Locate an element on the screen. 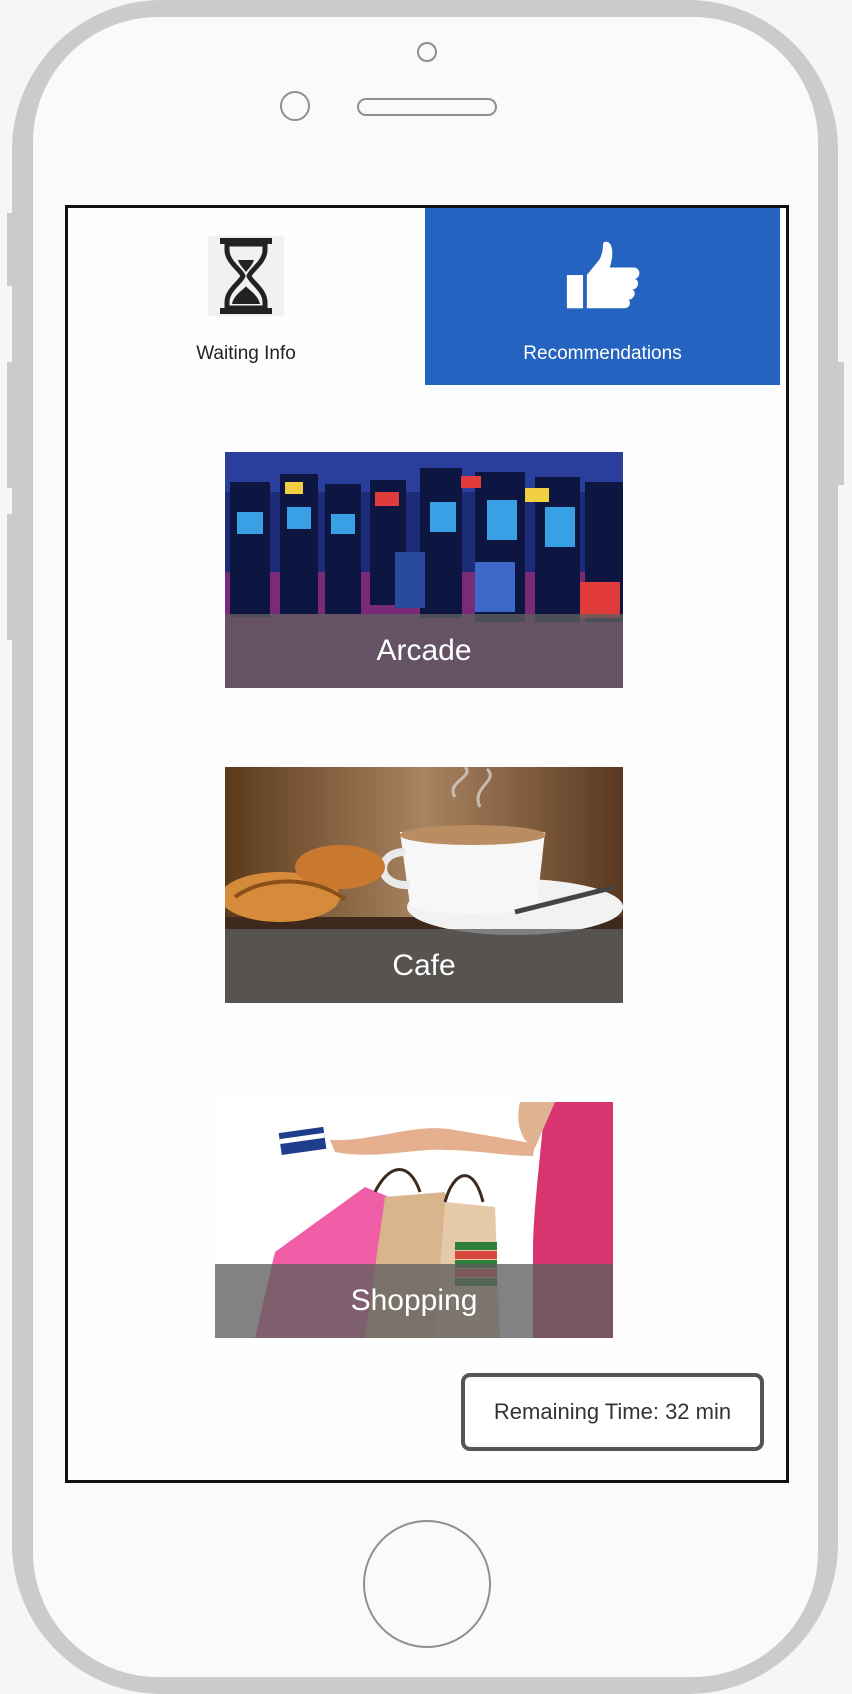 This screenshot has height=1694, width=852. remaining-time-tooltip: Remaining Time: 32 min is located at coordinates (612, 1412).